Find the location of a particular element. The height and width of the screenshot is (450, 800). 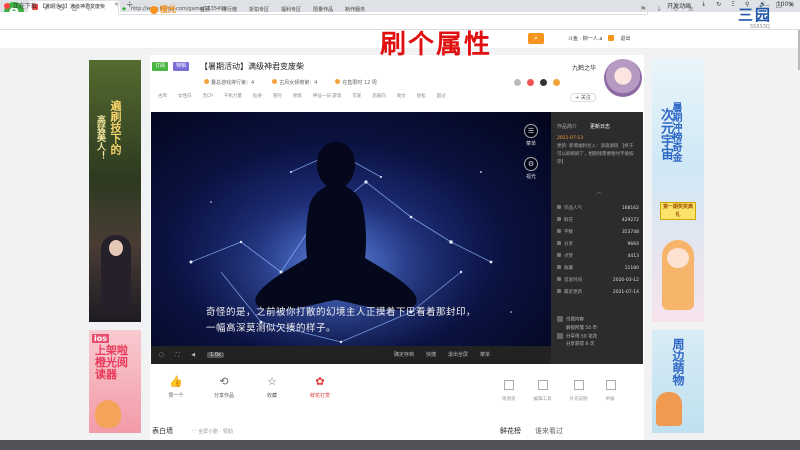

extension-icon: ⚑ is located at coordinates (643, 9).